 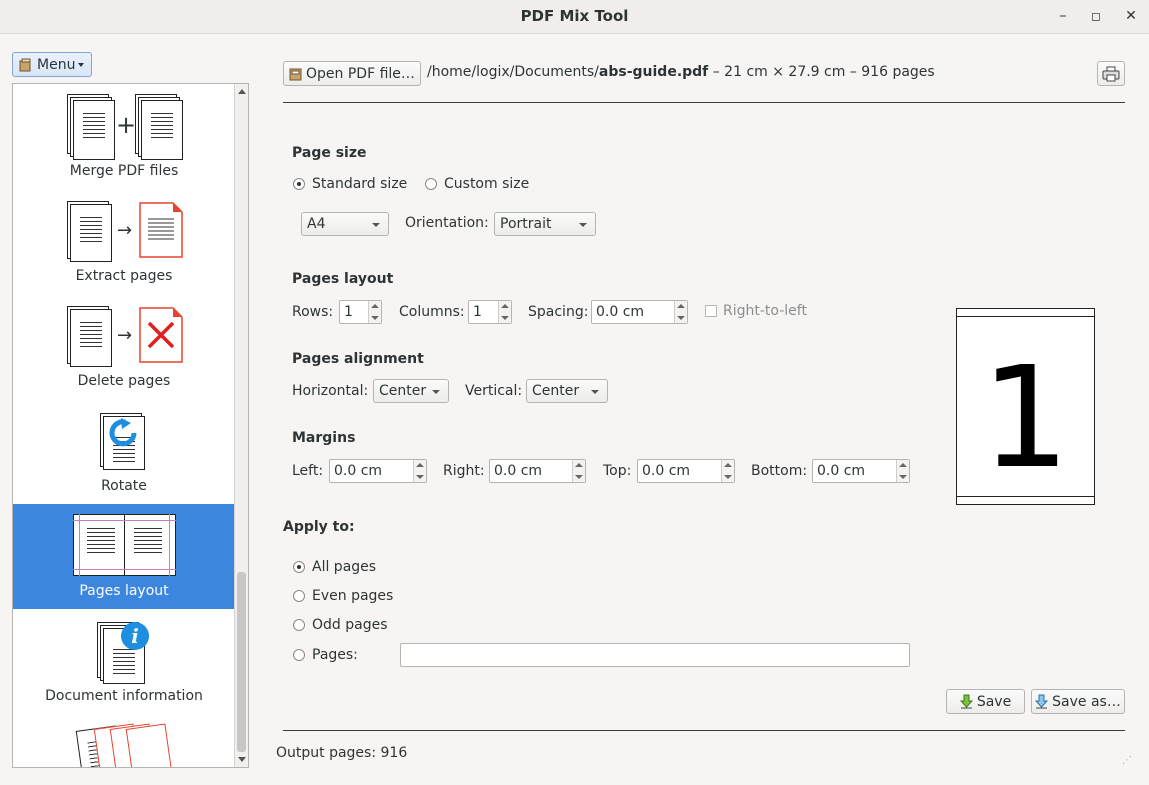 I want to click on standard-size-radio, so click(x=299, y=184).